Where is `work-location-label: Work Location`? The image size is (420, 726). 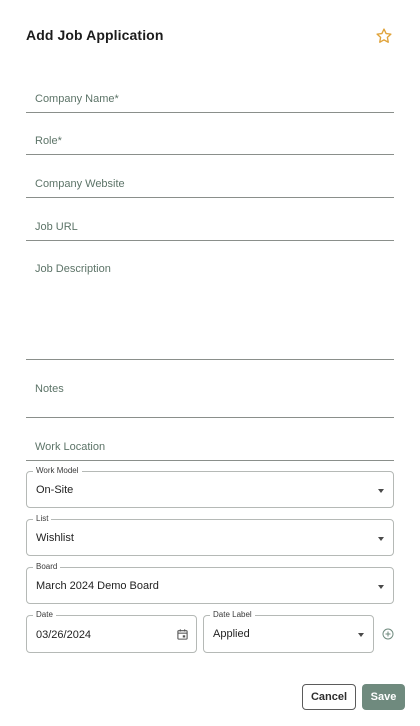 work-location-label: Work Location is located at coordinates (70, 447).